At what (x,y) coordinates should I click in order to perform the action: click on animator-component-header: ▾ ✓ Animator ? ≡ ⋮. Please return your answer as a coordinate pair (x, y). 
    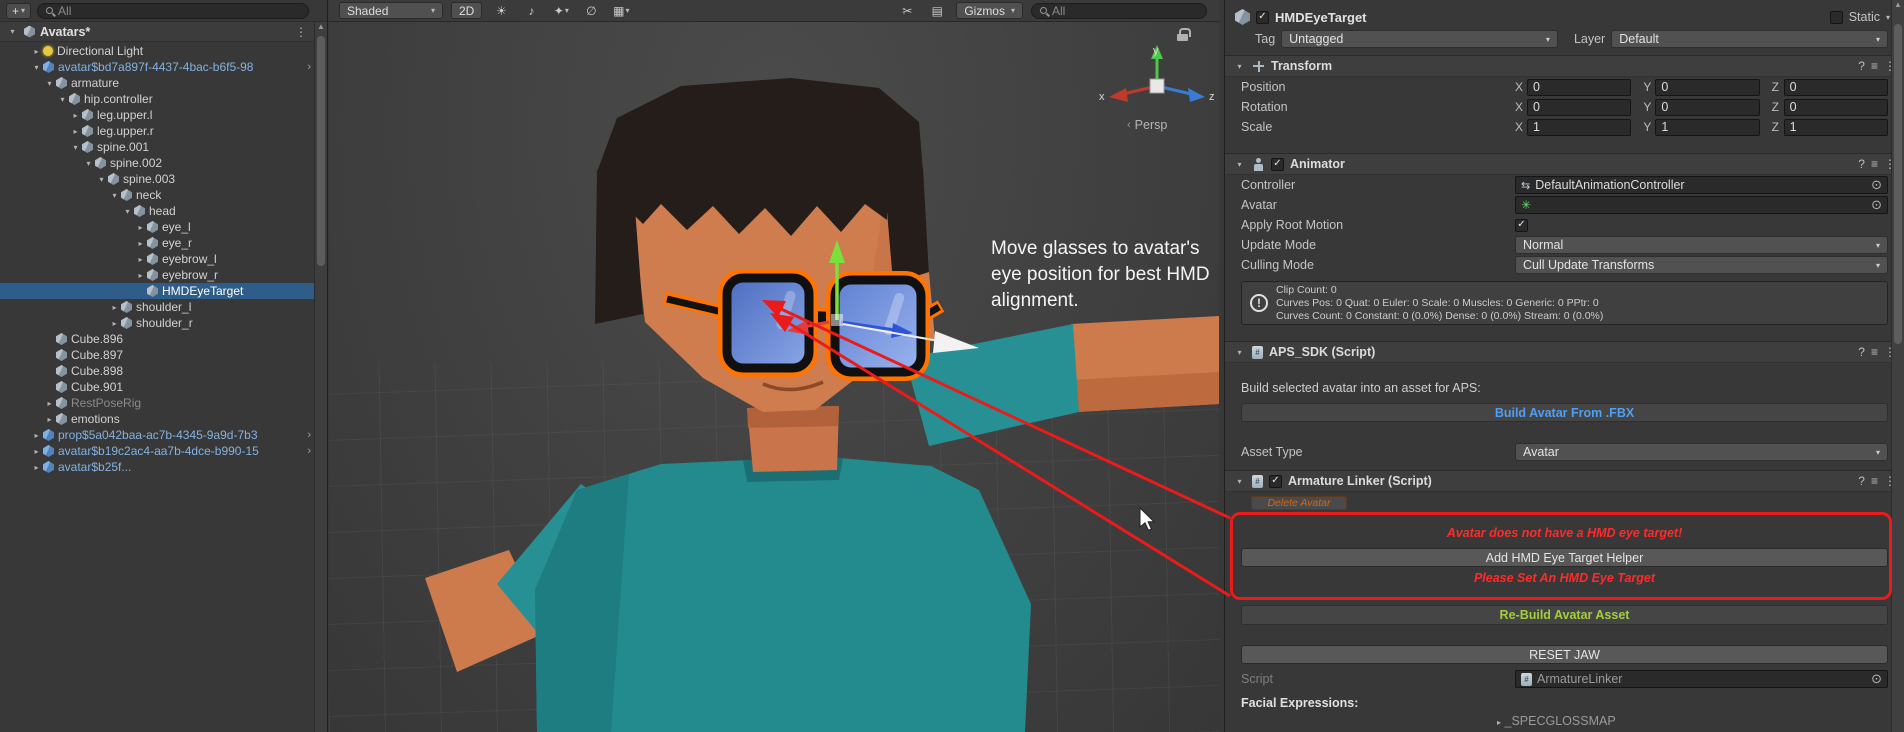
    Looking at the image, I should click on (1564, 164).